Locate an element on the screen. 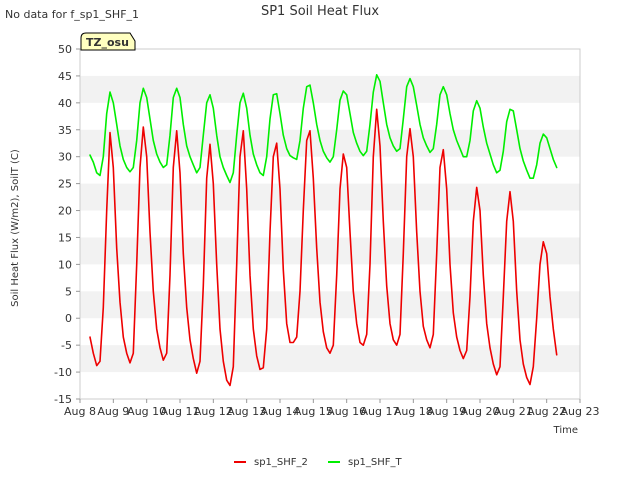  y-tick-label: 30 is located at coordinates (65, 157).